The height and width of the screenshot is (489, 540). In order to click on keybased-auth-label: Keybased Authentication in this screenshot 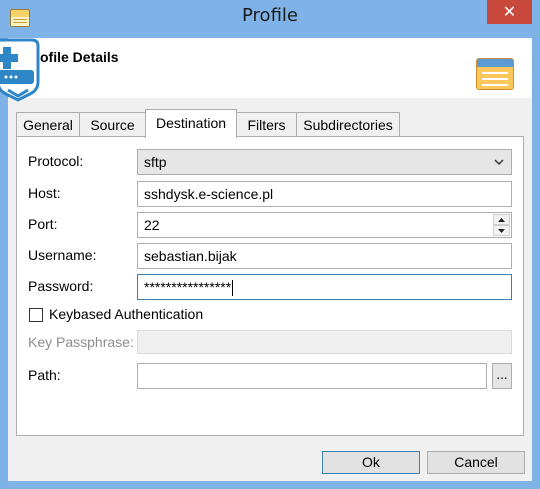, I will do `click(126, 314)`.